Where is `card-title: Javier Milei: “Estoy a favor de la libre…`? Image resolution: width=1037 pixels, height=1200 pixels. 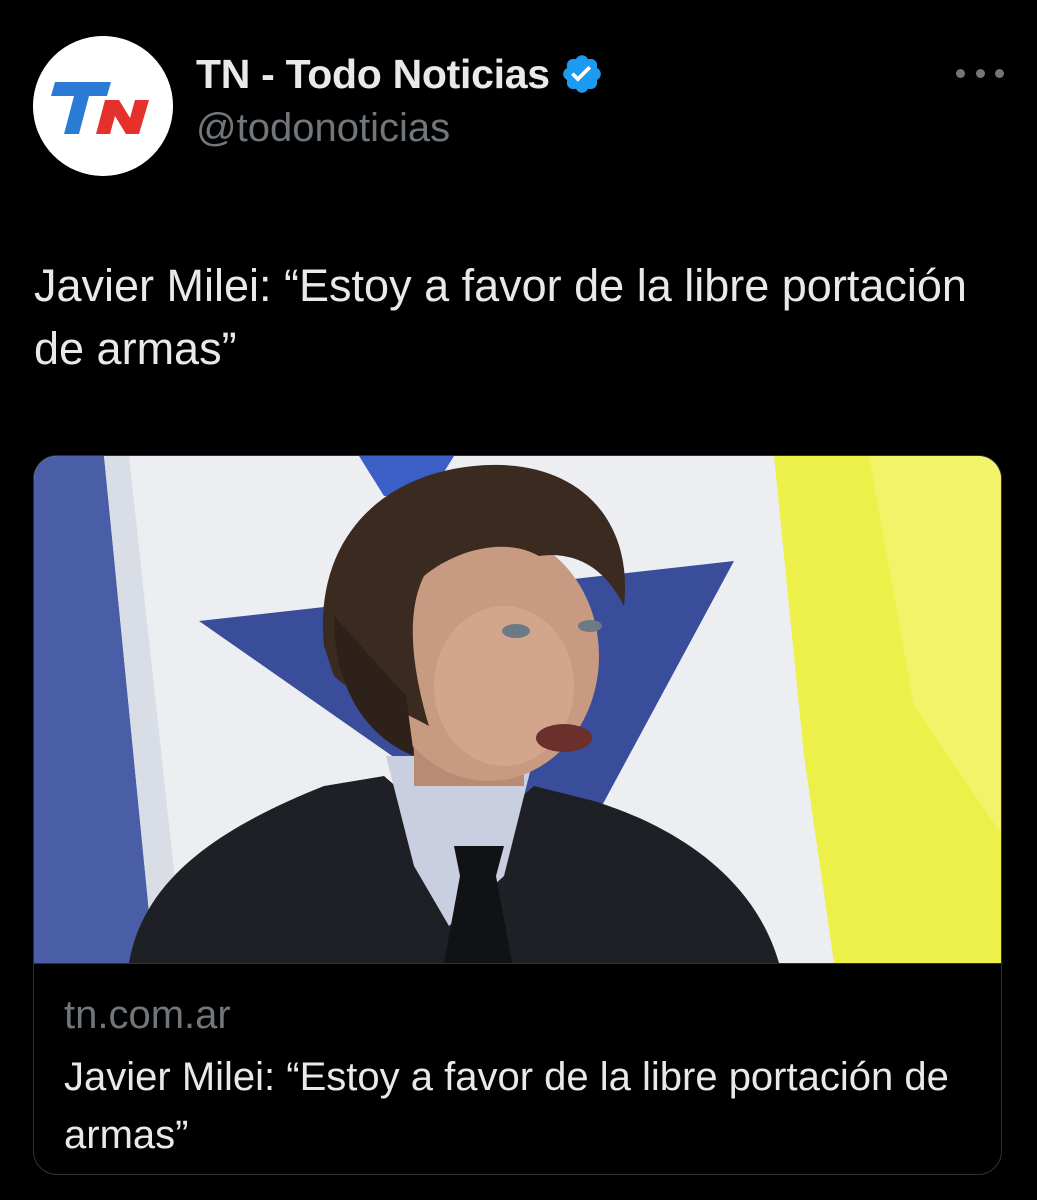 card-title: Javier Milei: “Estoy a favor de la libre… is located at coordinates (506, 1106).